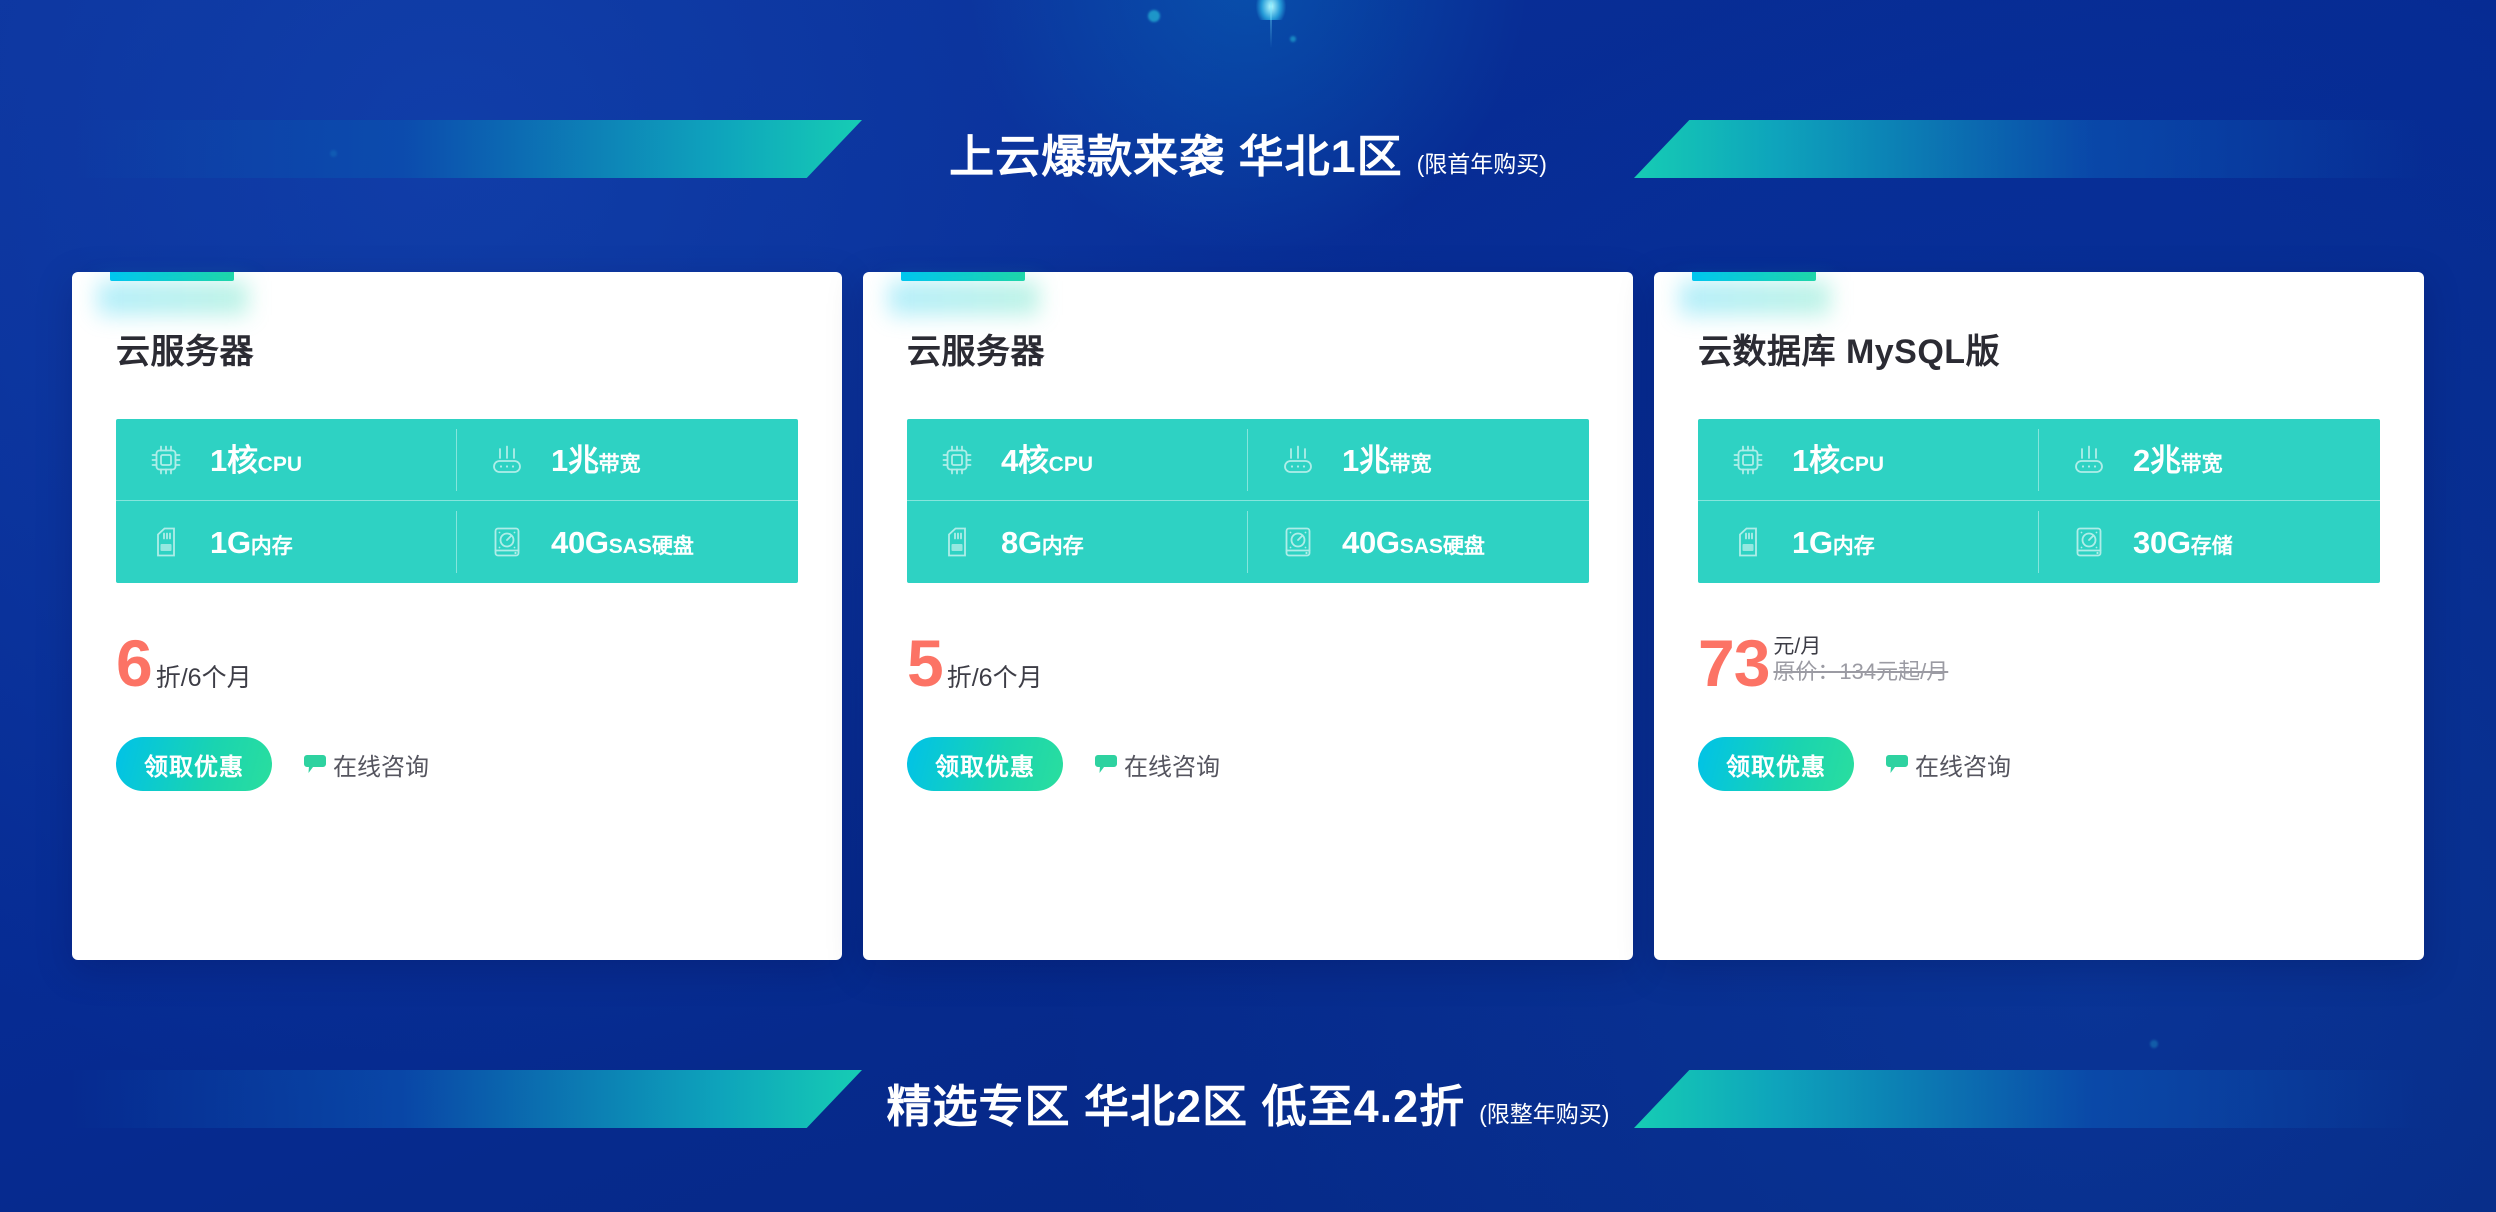  What do you see at coordinates (1481, 163) in the screenshot?
I see `section-note: (限首年购买)` at bounding box center [1481, 163].